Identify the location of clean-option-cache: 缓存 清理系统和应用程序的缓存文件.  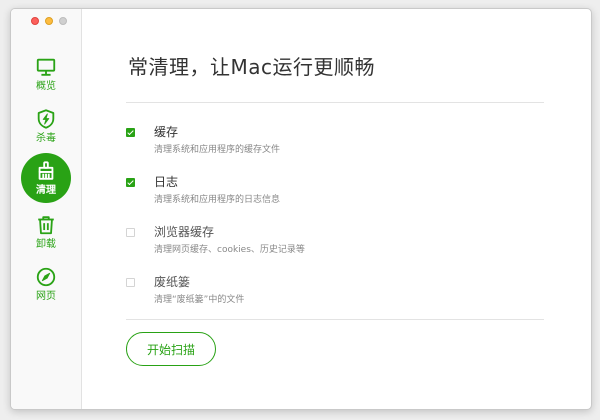
(335, 145).